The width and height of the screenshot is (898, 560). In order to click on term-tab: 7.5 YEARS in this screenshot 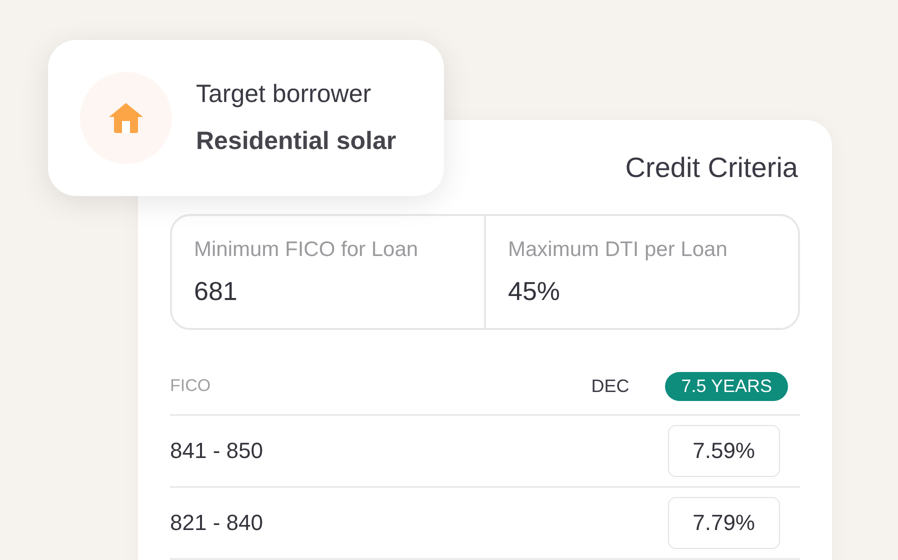, I will do `click(726, 386)`.